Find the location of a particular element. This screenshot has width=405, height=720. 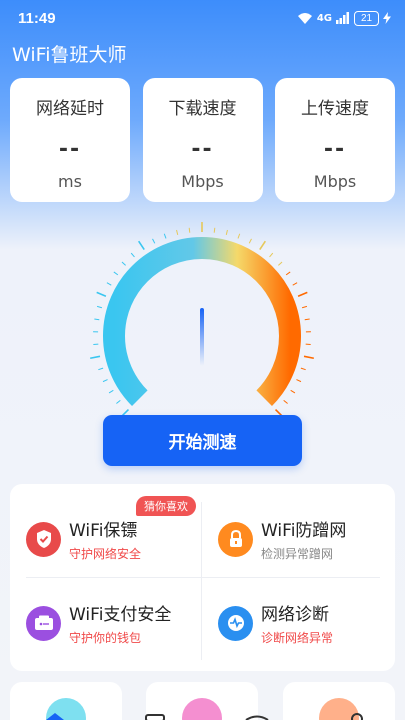

metric-label: 上传速度 is located at coordinates (335, 109).